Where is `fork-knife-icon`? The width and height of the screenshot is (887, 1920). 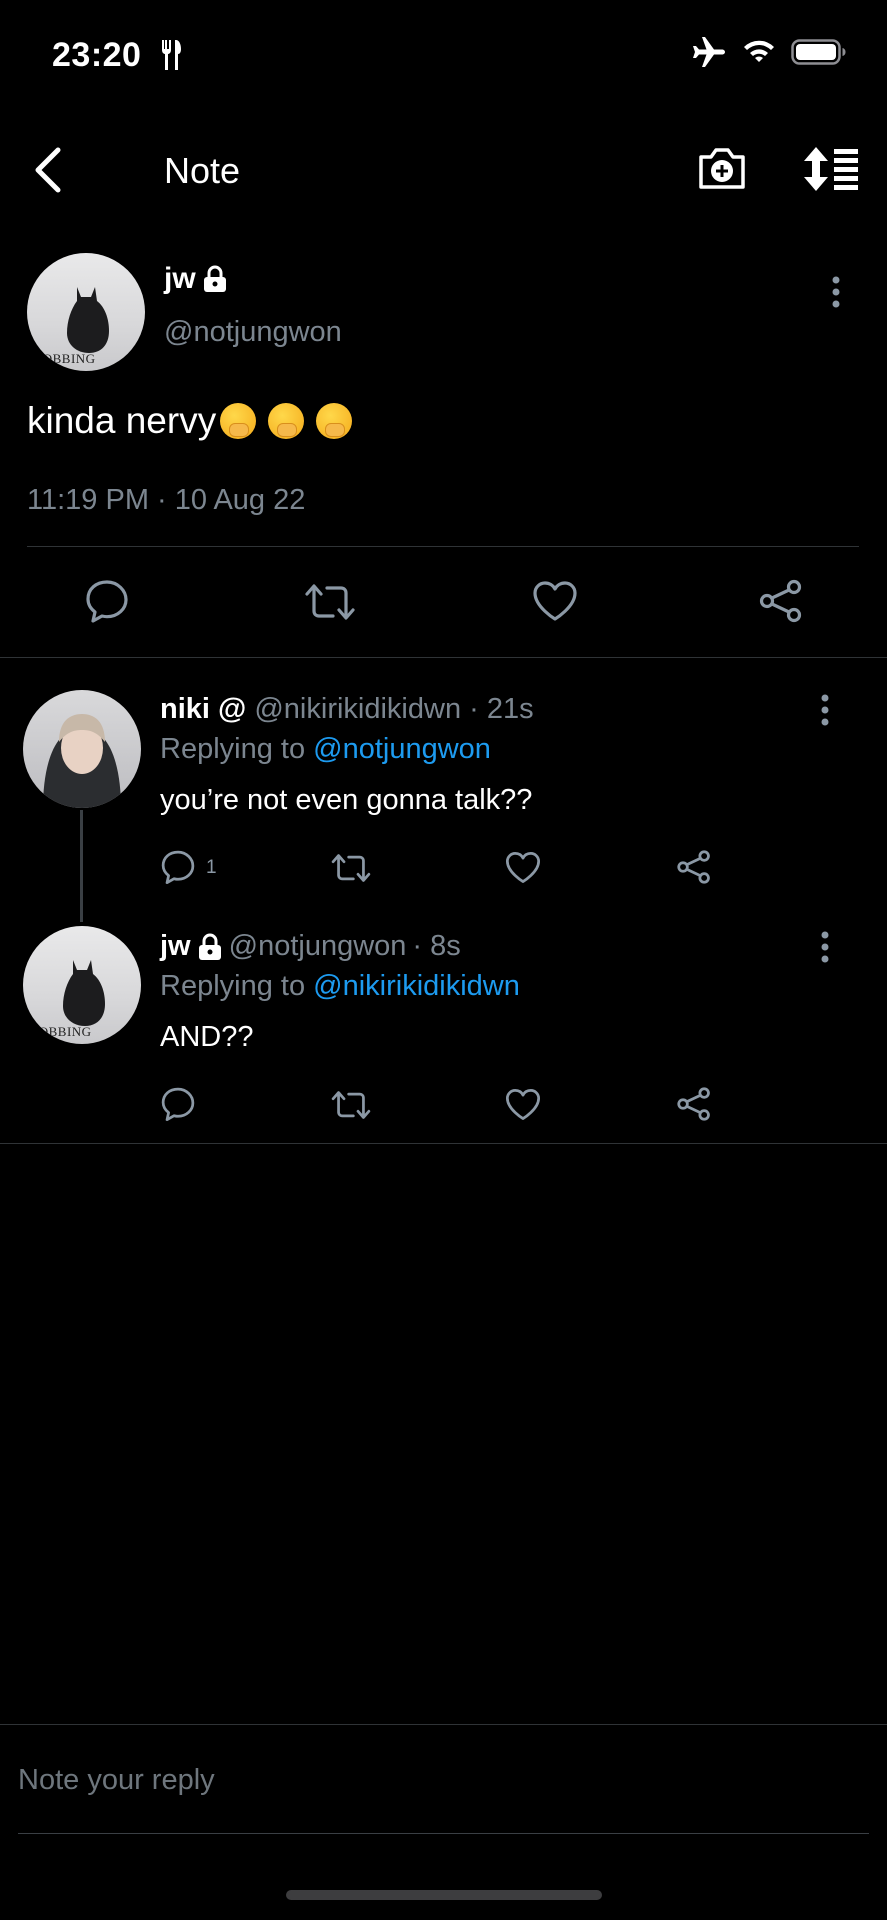
fork-knife-icon is located at coordinates (171, 55).